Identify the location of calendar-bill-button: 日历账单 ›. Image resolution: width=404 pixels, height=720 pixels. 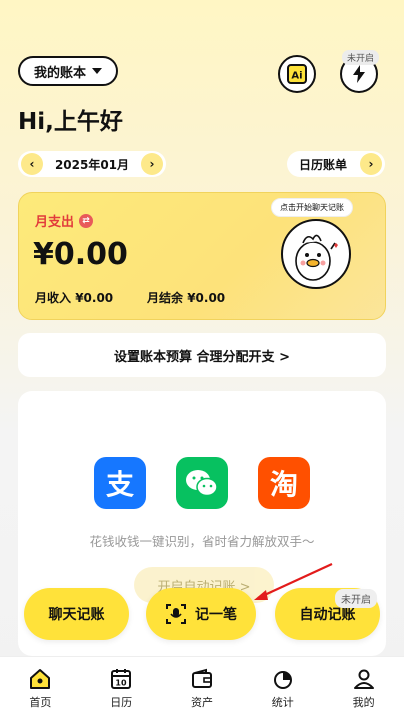
(336, 164).